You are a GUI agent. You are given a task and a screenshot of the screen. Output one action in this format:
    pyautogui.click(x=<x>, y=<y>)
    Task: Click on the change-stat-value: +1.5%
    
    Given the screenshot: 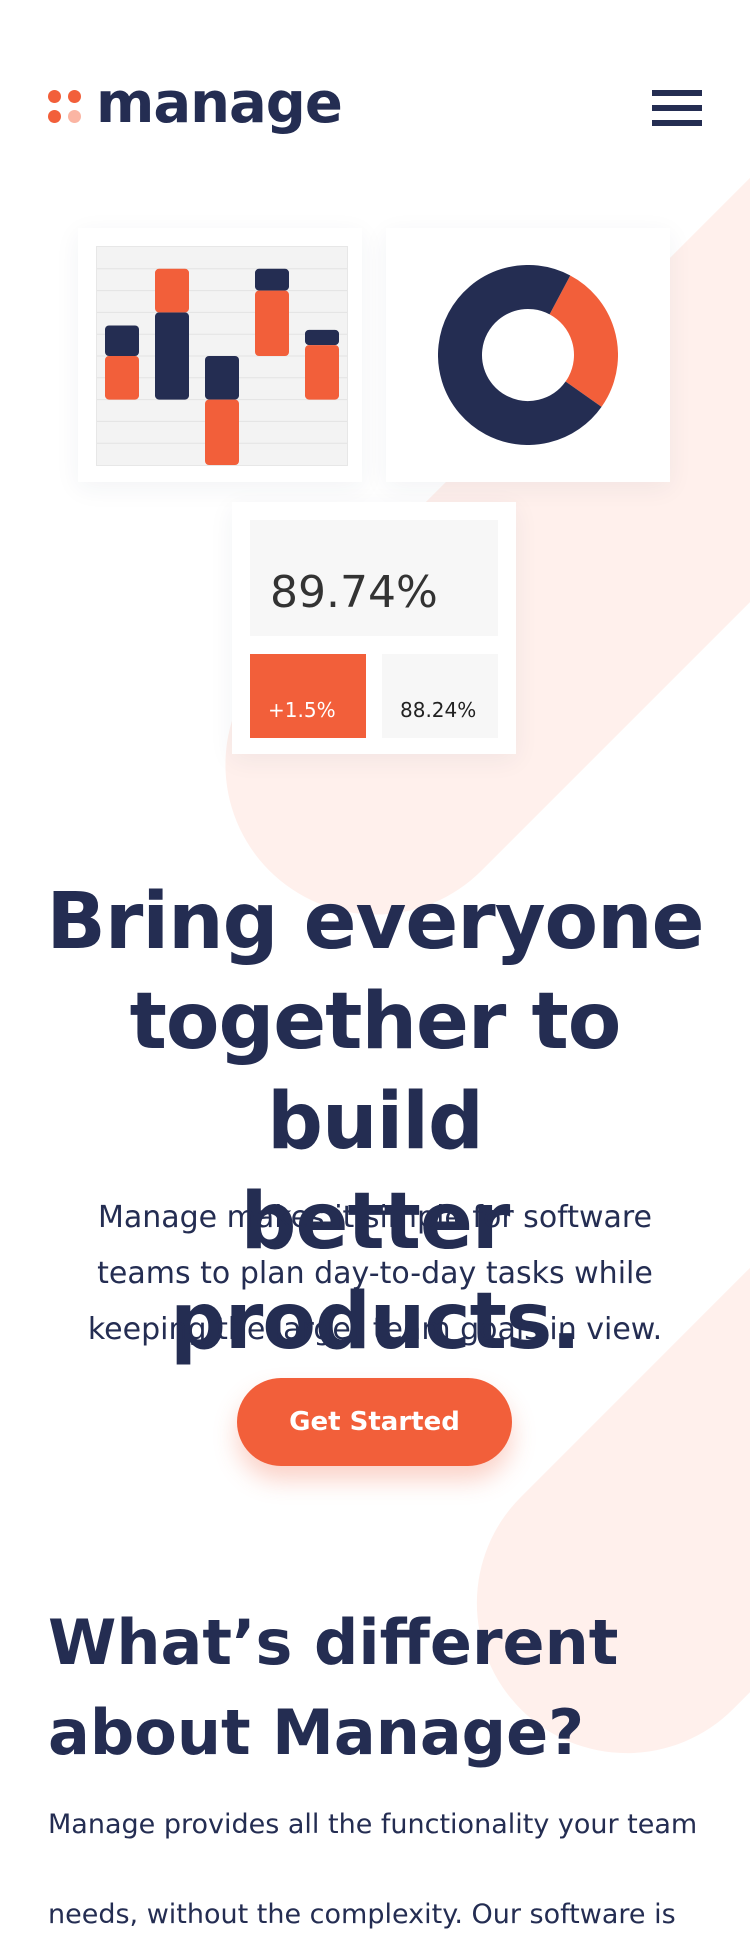 What is the action you would take?
    pyautogui.click(x=302, y=710)
    